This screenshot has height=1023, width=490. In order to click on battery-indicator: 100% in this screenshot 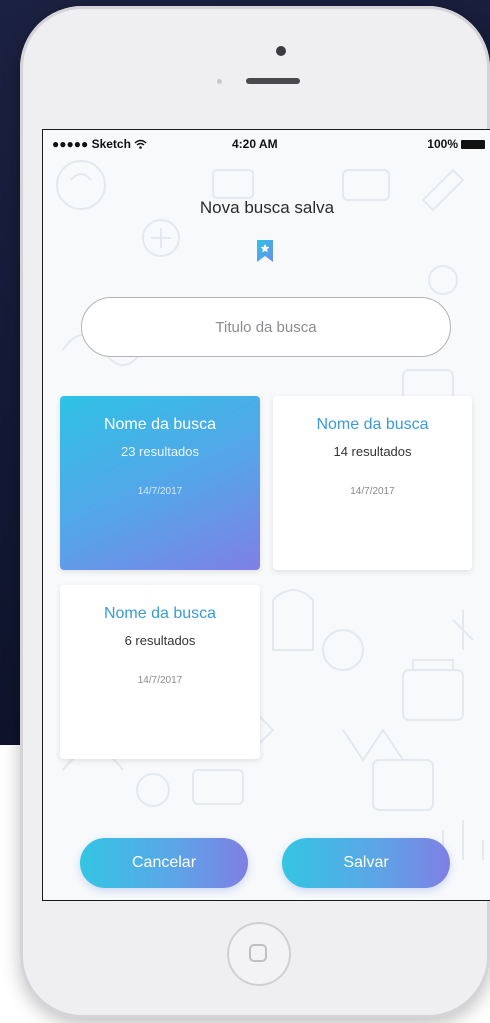, I will do `click(456, 144)`.